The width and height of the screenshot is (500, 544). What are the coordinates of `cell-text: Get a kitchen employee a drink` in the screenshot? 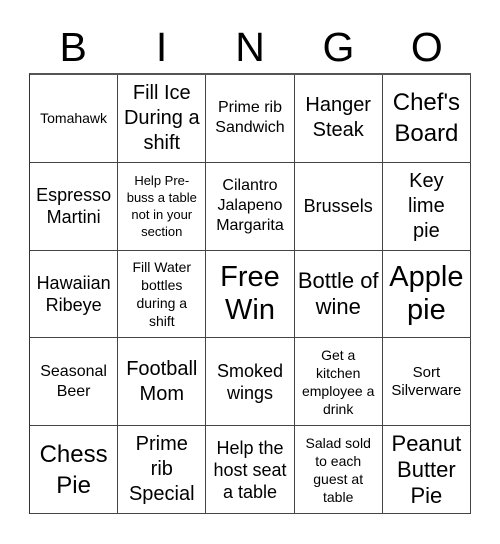 It's located at (338, 381).